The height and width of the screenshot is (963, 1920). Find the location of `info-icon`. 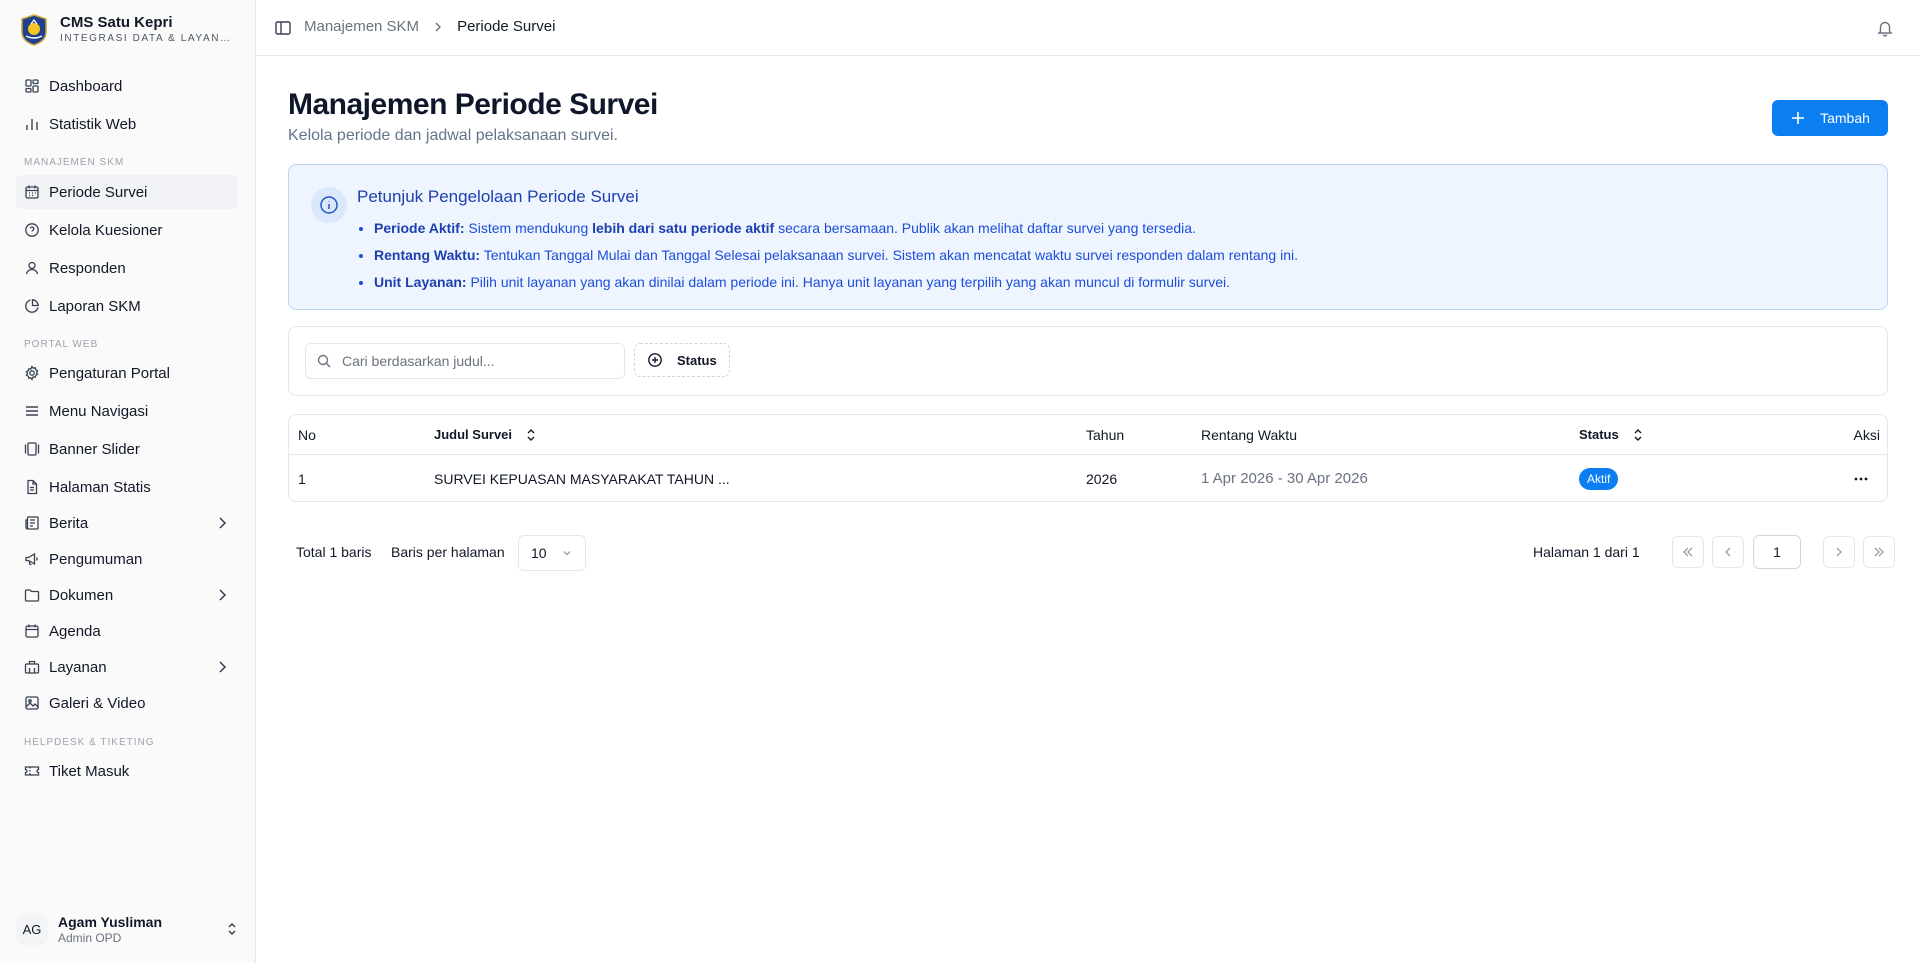

info-icon is located at coordinates (329, 205).